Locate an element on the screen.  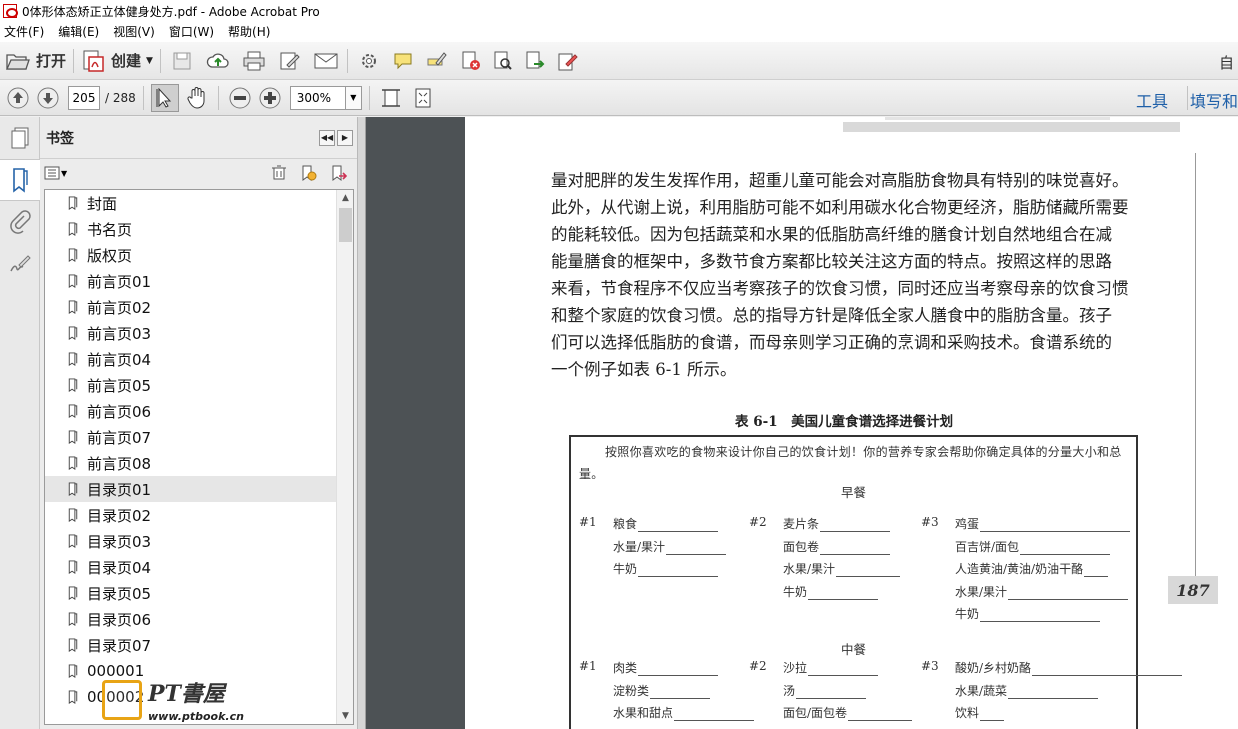
bookmark-item: 书名页 is located at coordinates (199, 229).